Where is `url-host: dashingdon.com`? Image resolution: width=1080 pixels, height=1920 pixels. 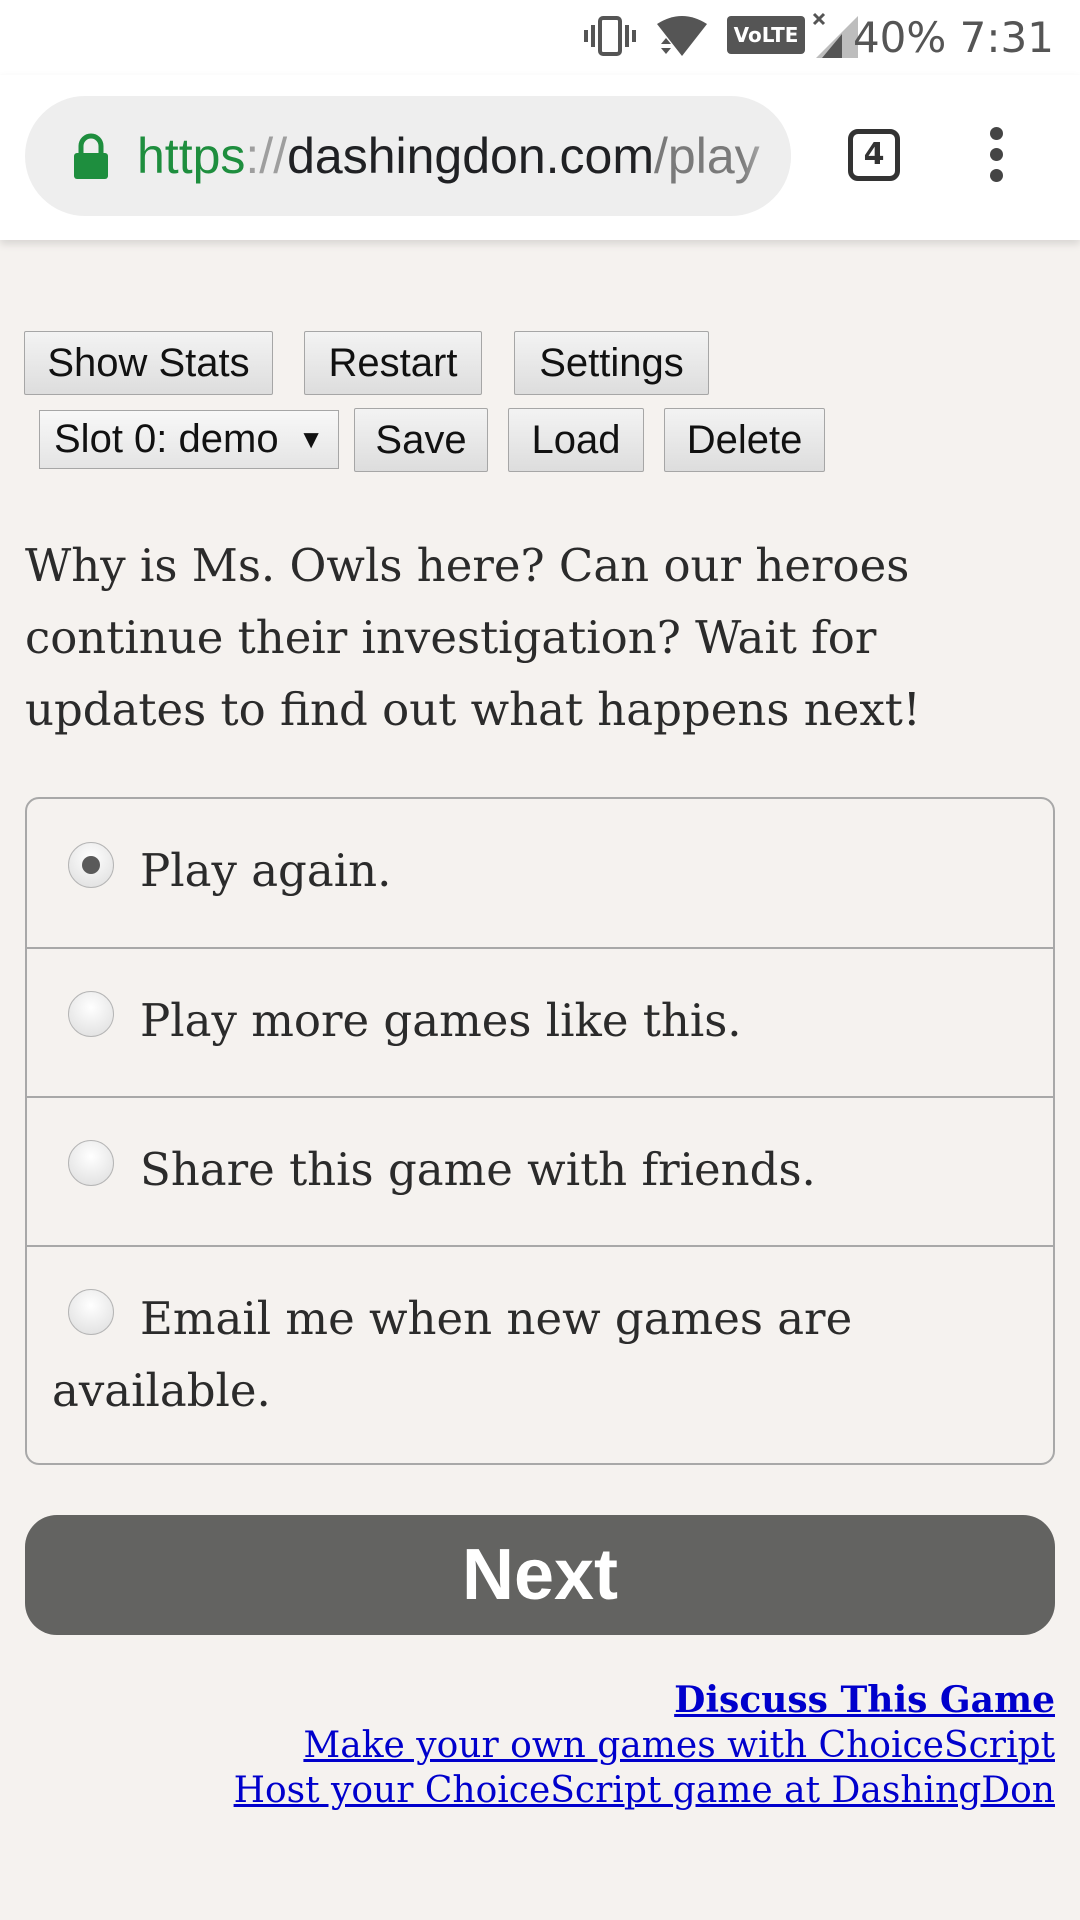 url-host: dashingdon.com is located at coordinates (471, 156).